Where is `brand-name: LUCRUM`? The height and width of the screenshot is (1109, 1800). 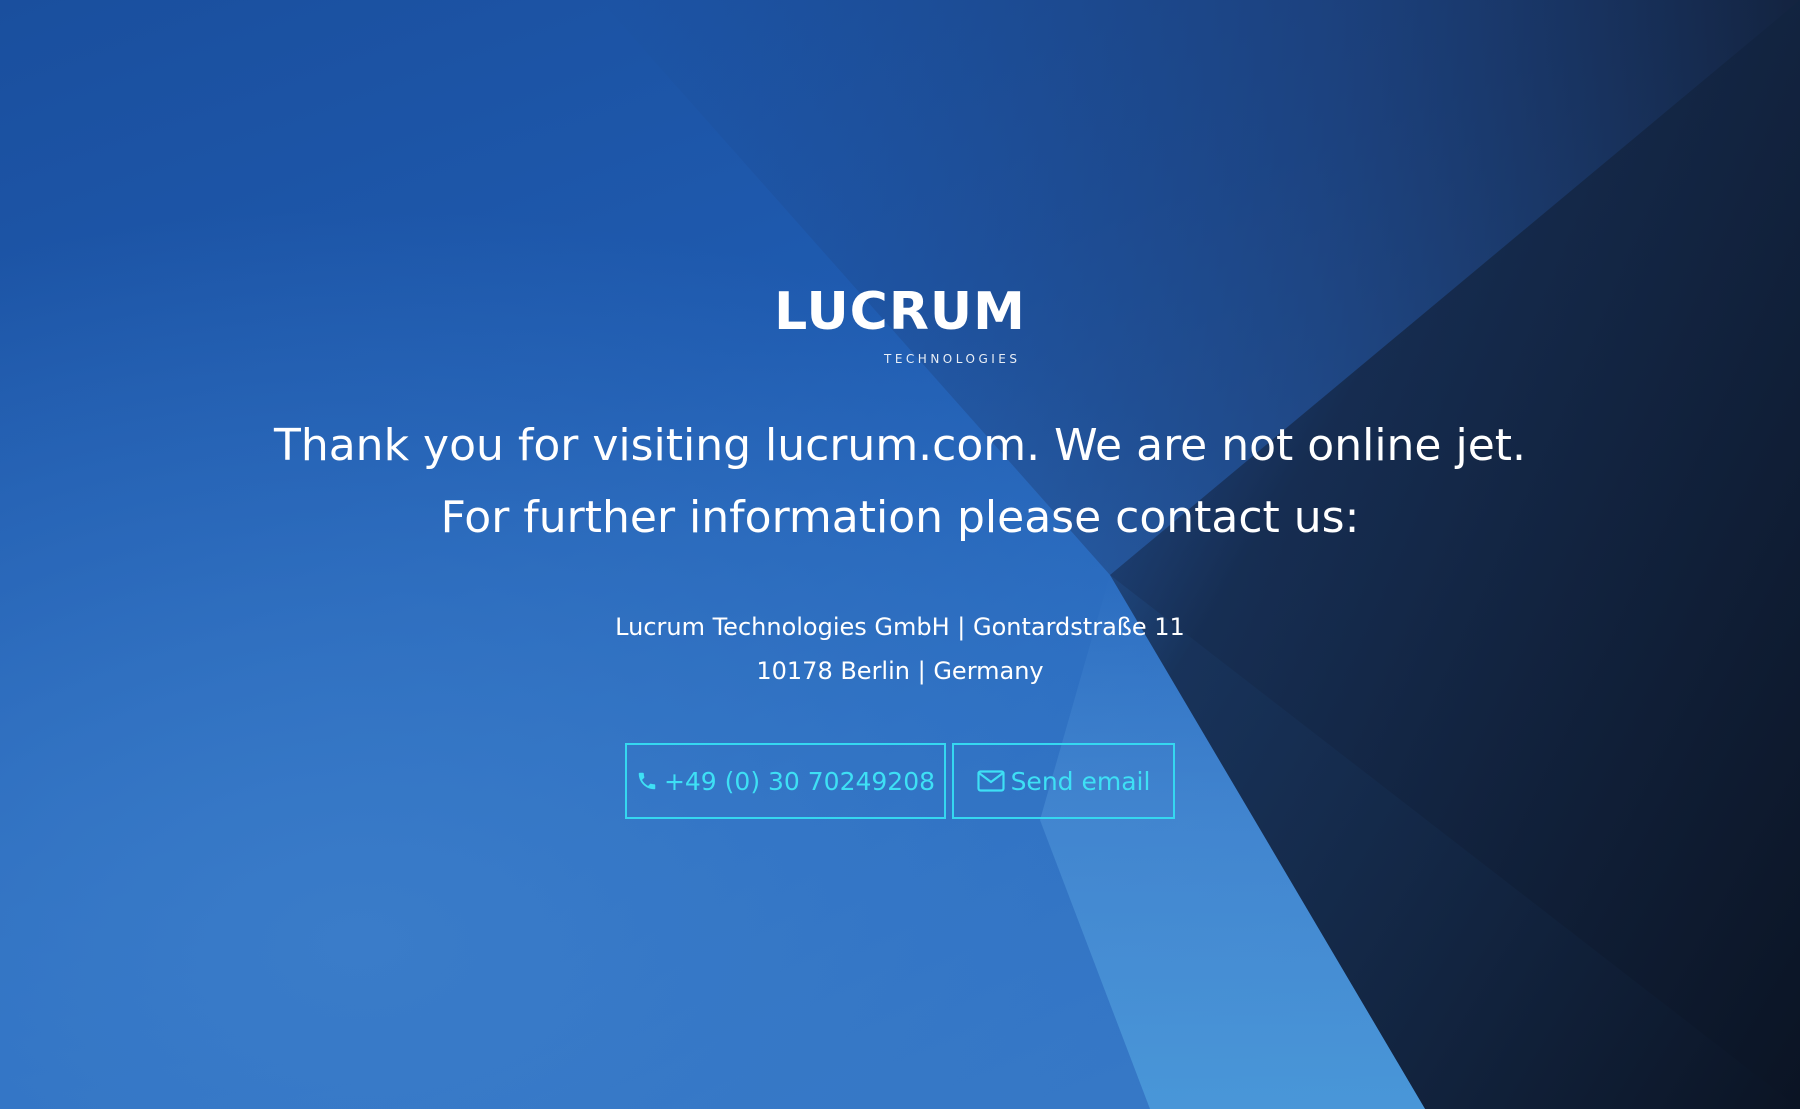
brand-name: LUCRUM is located at coordinates (900, 312).